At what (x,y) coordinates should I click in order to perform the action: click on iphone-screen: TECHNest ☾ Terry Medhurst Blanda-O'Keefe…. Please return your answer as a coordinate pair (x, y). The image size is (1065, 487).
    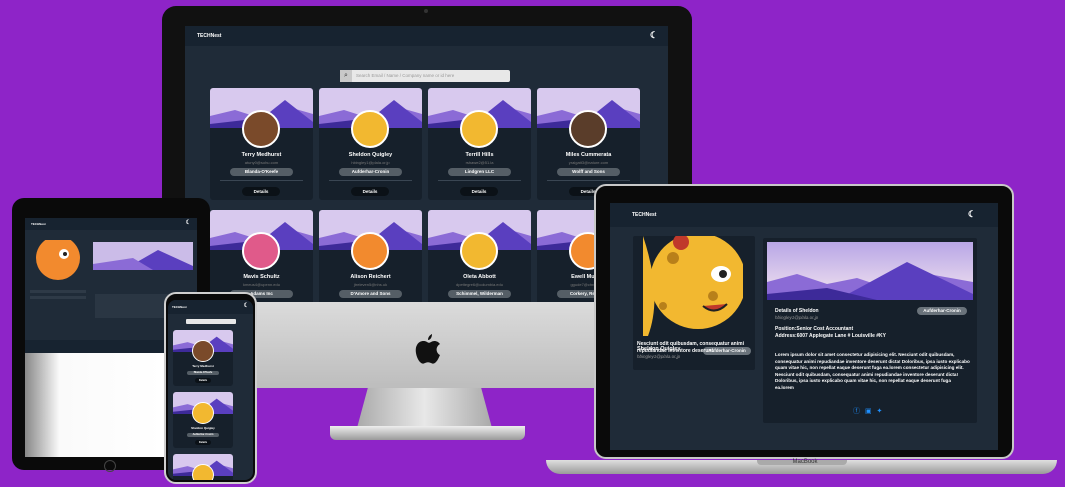
    Looking at the image, I should click on (210, 390).